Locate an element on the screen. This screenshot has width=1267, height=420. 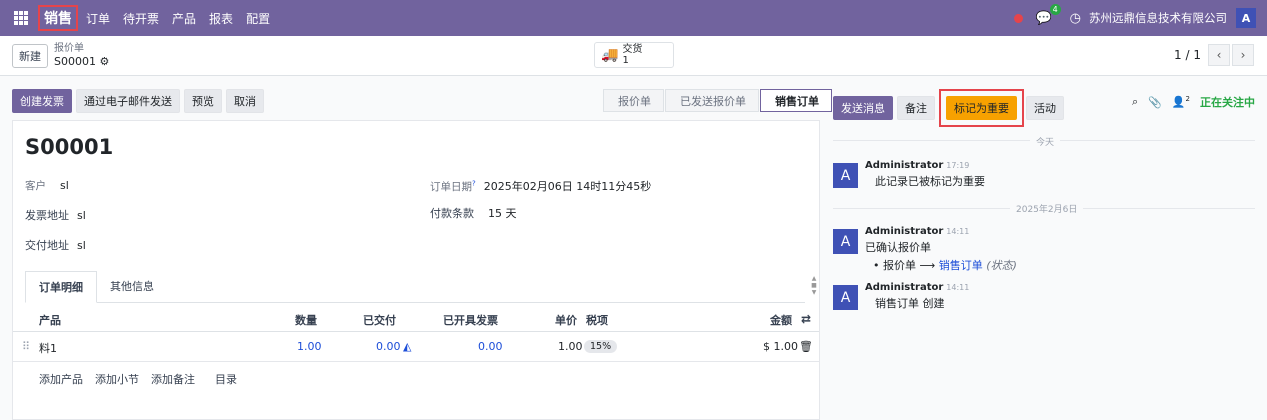
forecast-chart-icon: ◭ is located at coordinates (407, 346).